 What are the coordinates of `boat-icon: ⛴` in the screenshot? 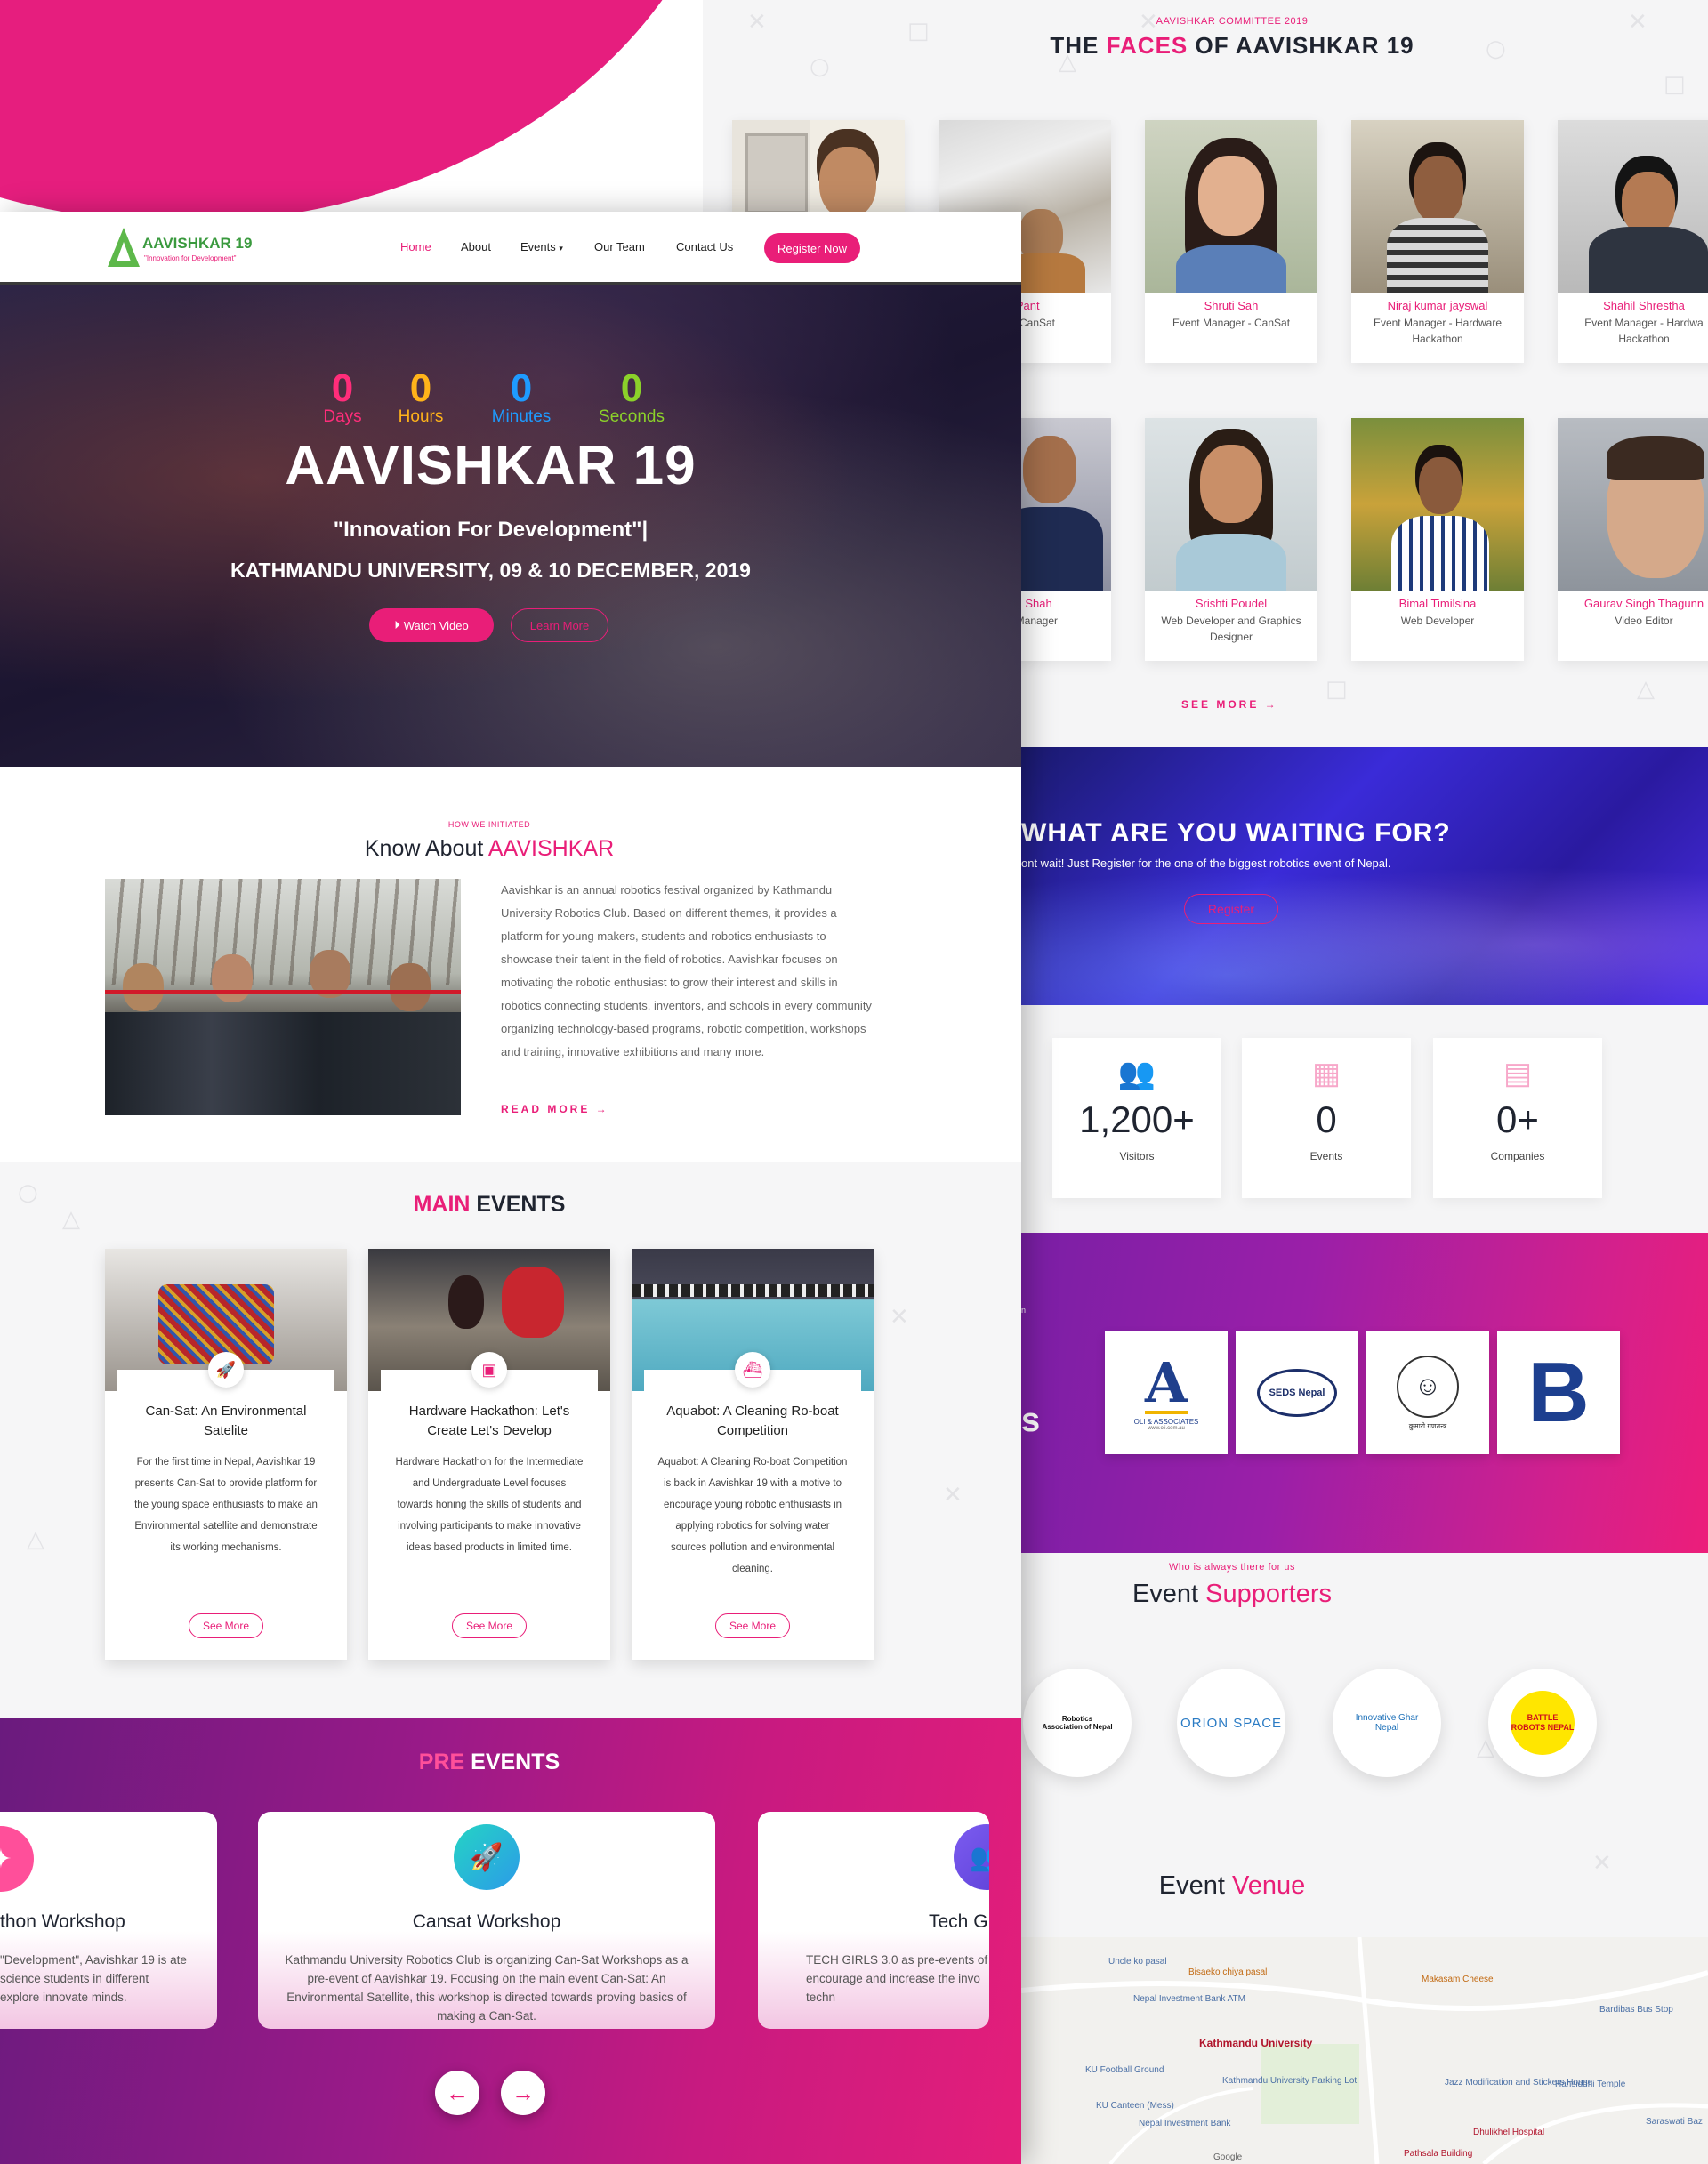 It's located at (752, 1370).